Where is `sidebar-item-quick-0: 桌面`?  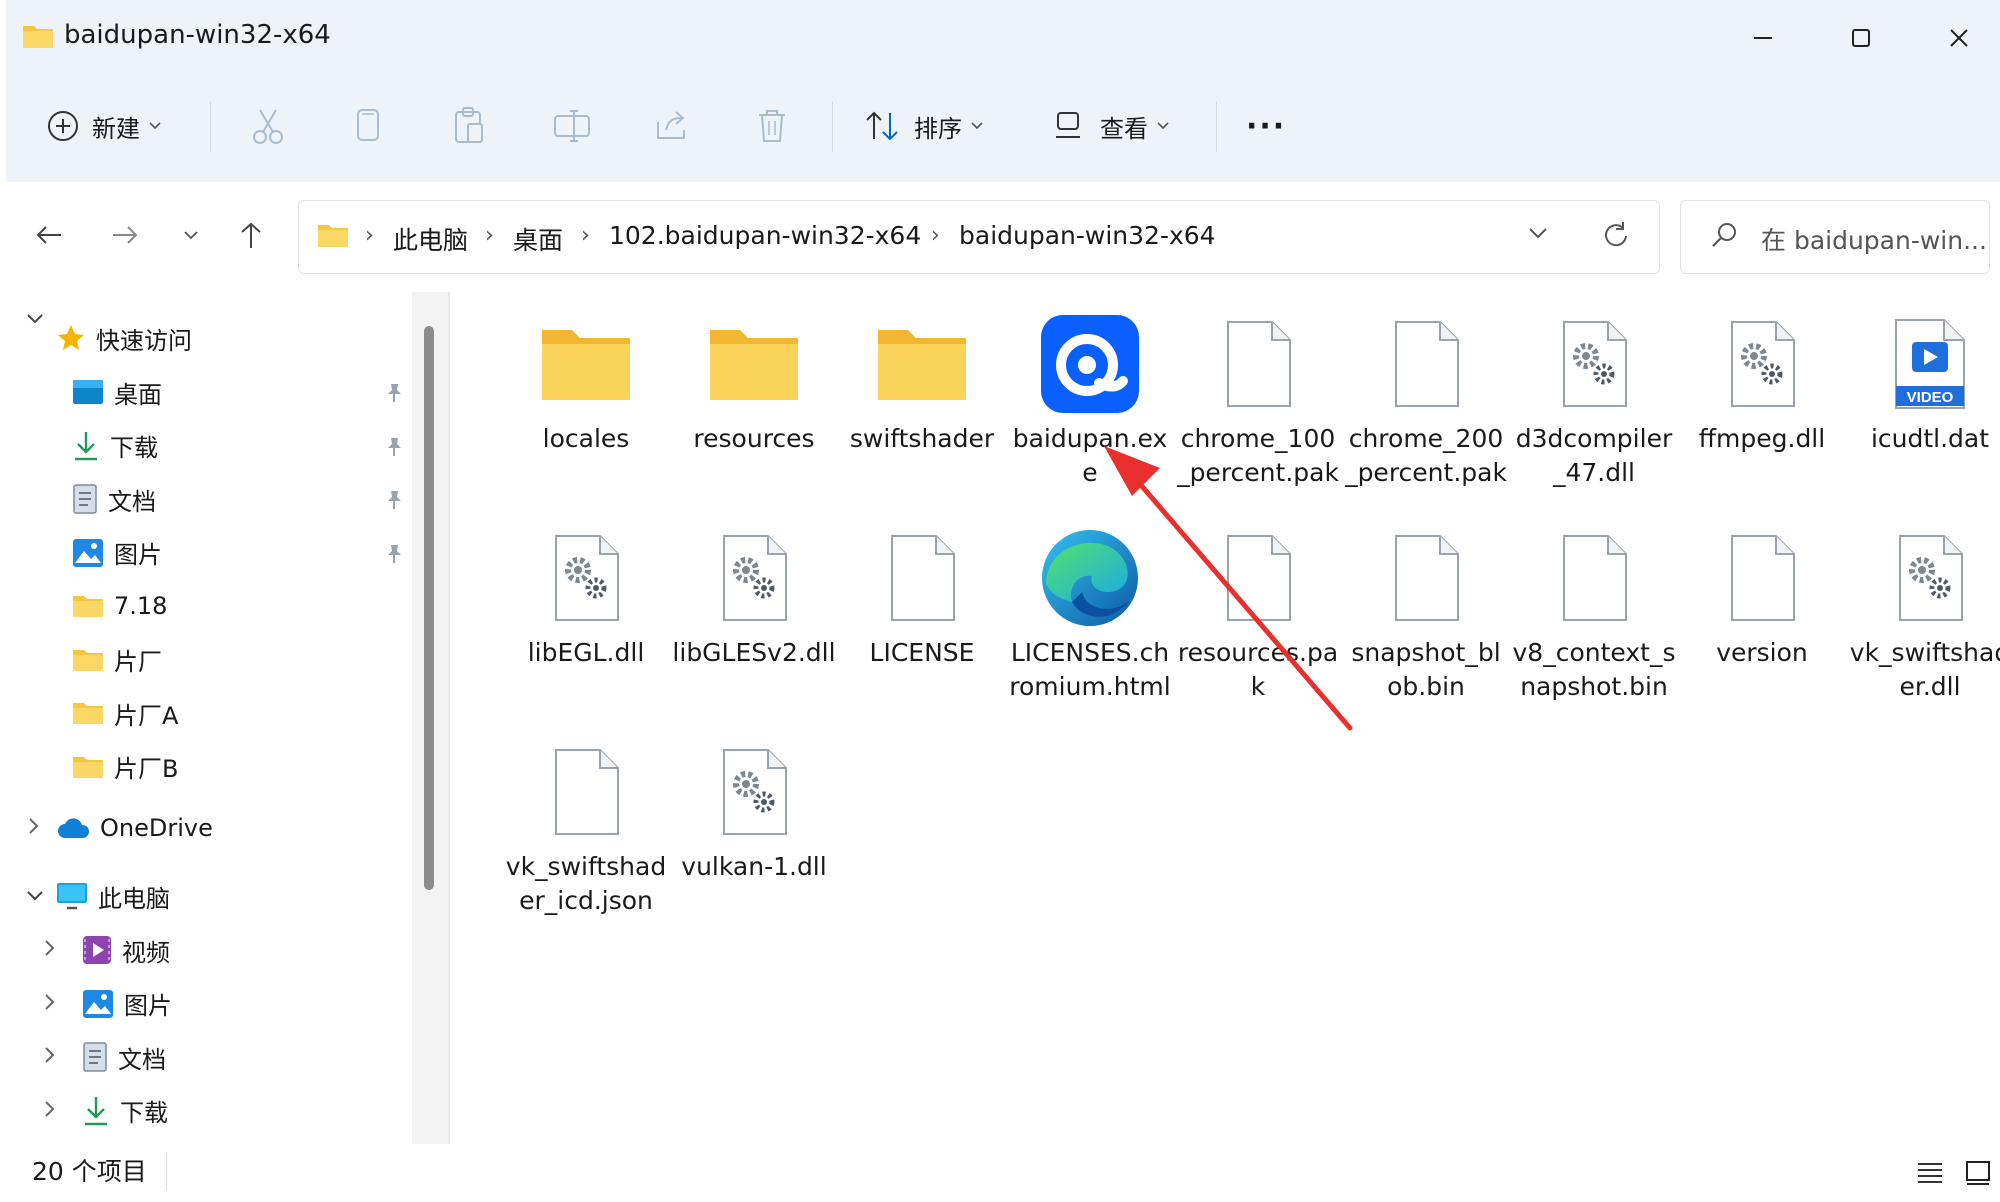 sidebar-item-quick-0: 桌面 is located at coordinates (117, 392).